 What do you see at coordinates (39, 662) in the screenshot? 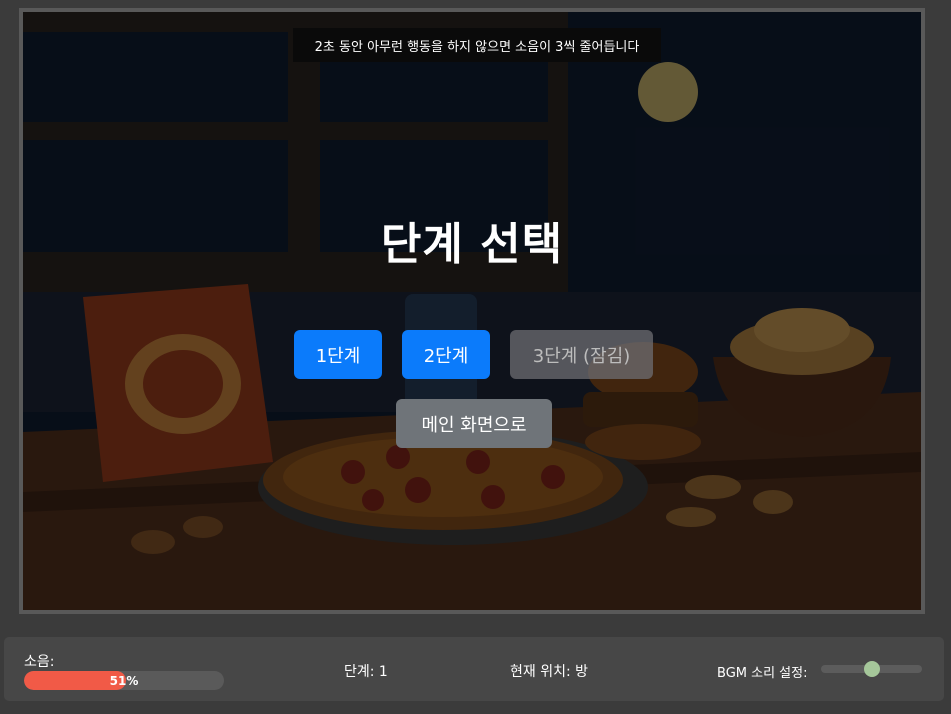
I see `noise-label: 소음:` at bounding box center [39, 662].